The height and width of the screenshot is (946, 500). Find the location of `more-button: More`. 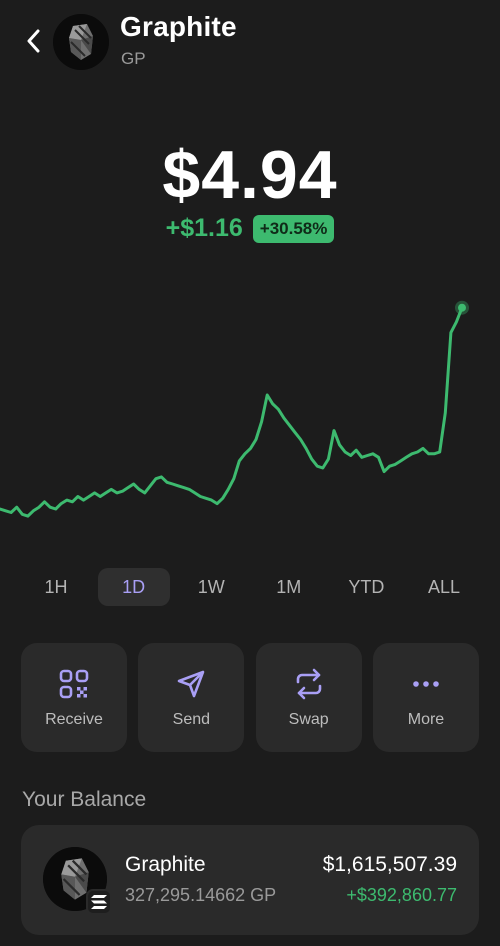

more-button: More is located at coordinates (425, 697).